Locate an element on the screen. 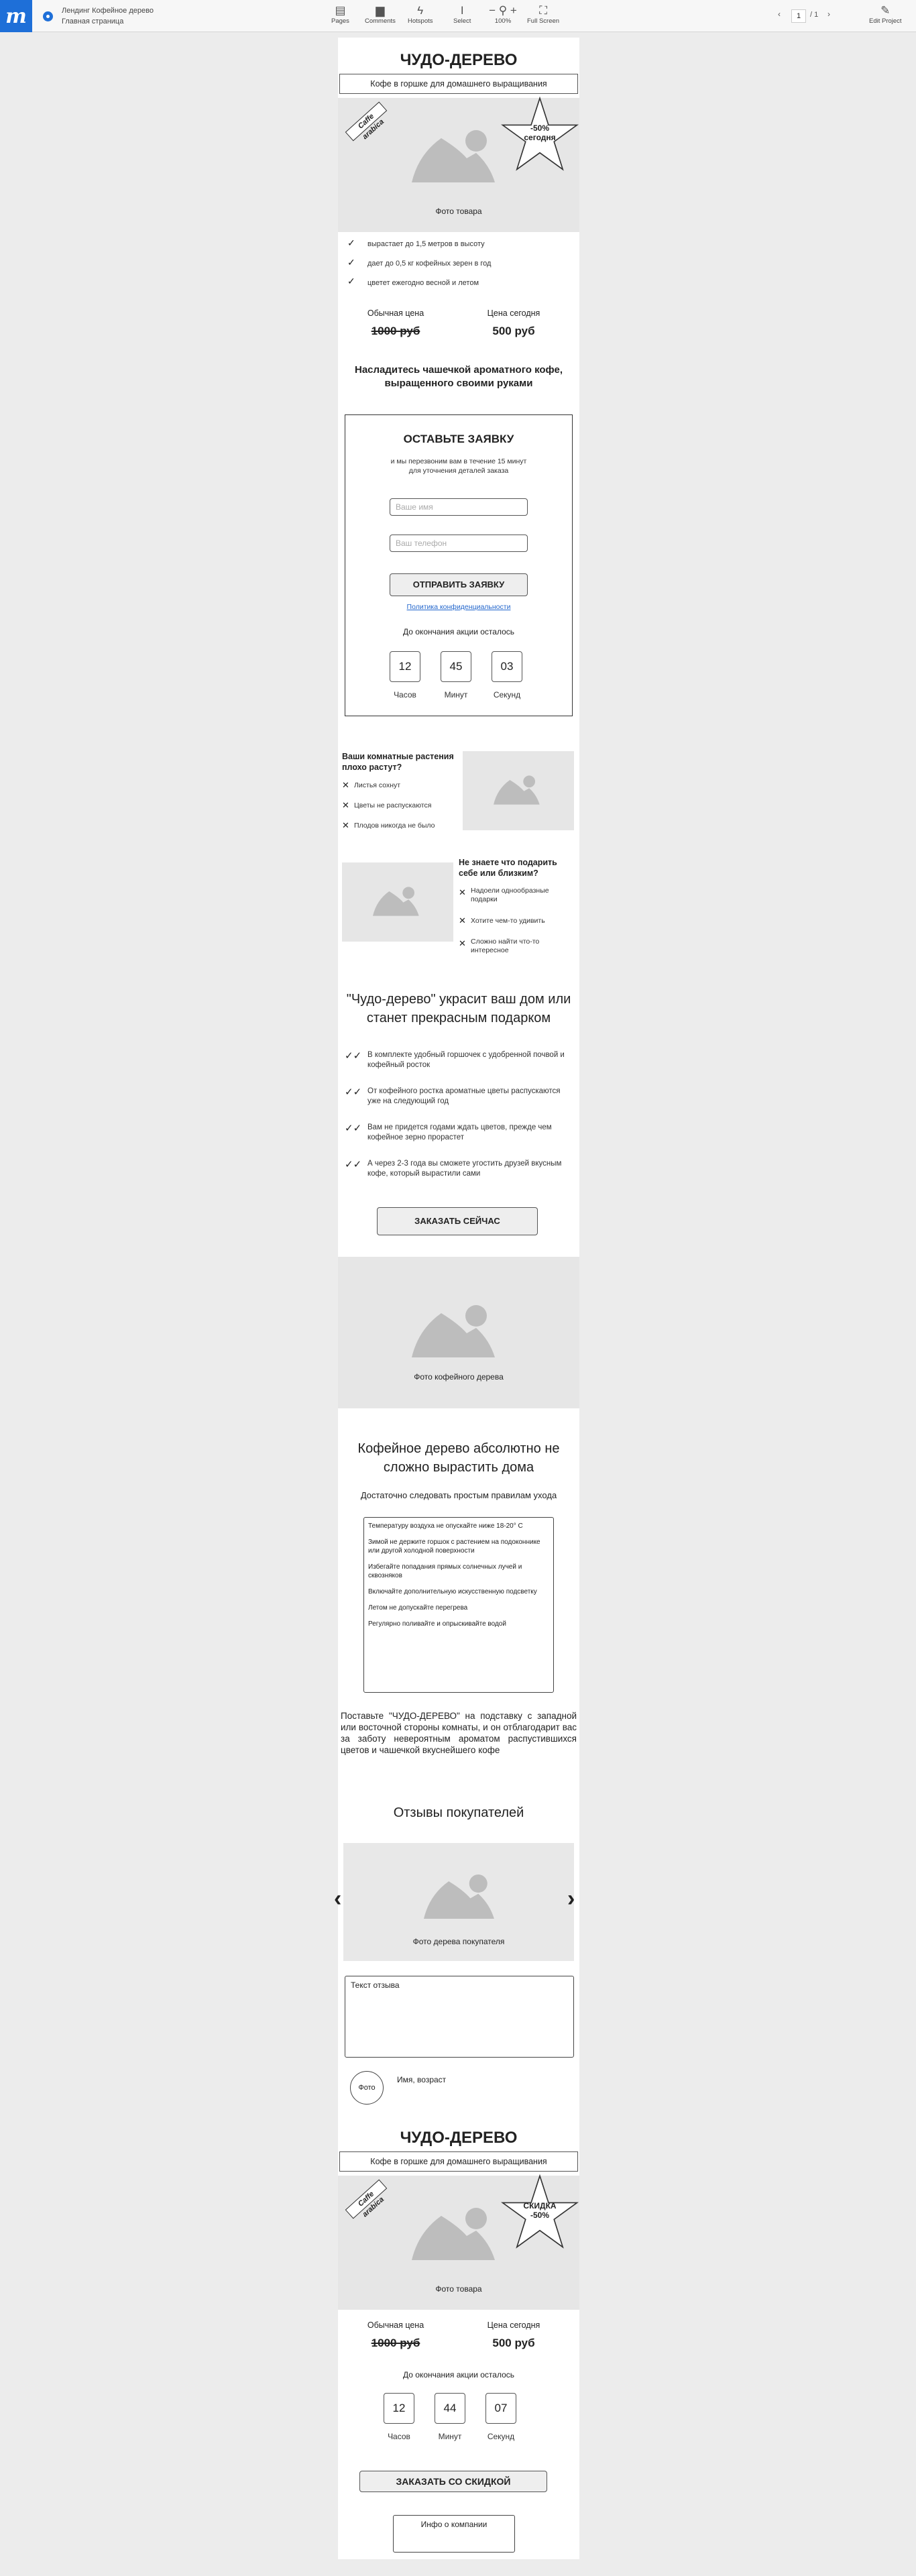  new-price: 500 руб is located at coordinates (513, 331).